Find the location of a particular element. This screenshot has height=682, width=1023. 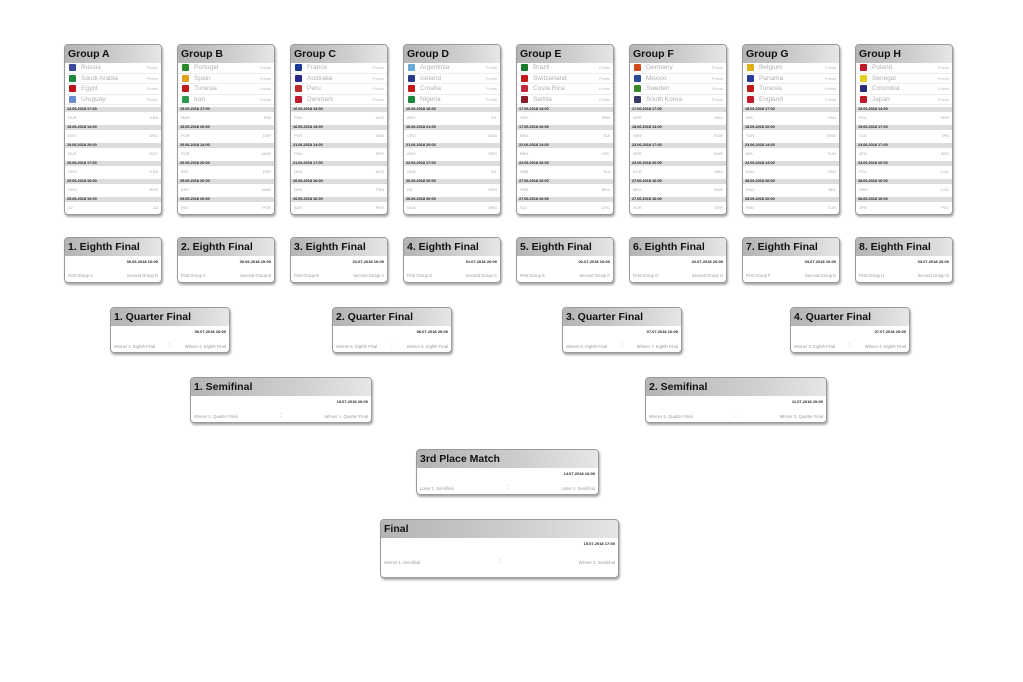

team-name: England is located at coordinates (771, 99).